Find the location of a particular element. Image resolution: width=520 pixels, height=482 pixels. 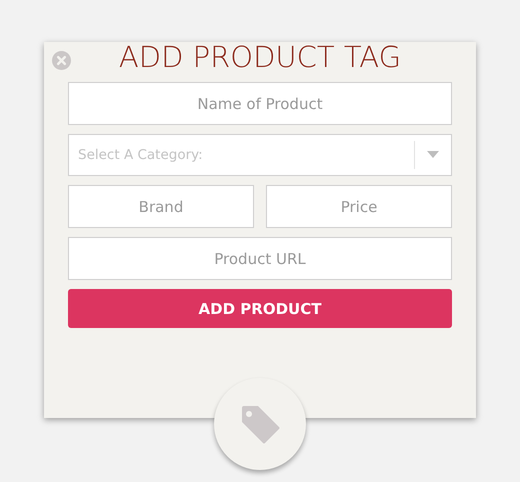

input-field: Name of Product is located at coordinates (260, 103).